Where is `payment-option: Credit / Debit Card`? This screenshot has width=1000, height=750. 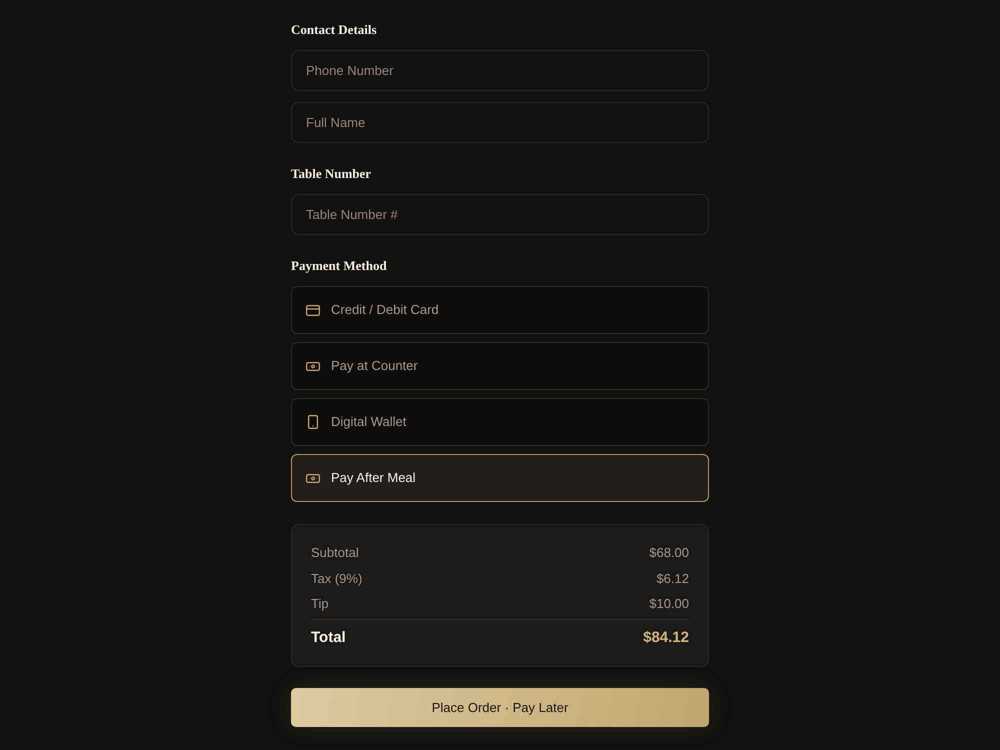
payment-option: Credit / Debit Card is located at coordinates (500, 310).